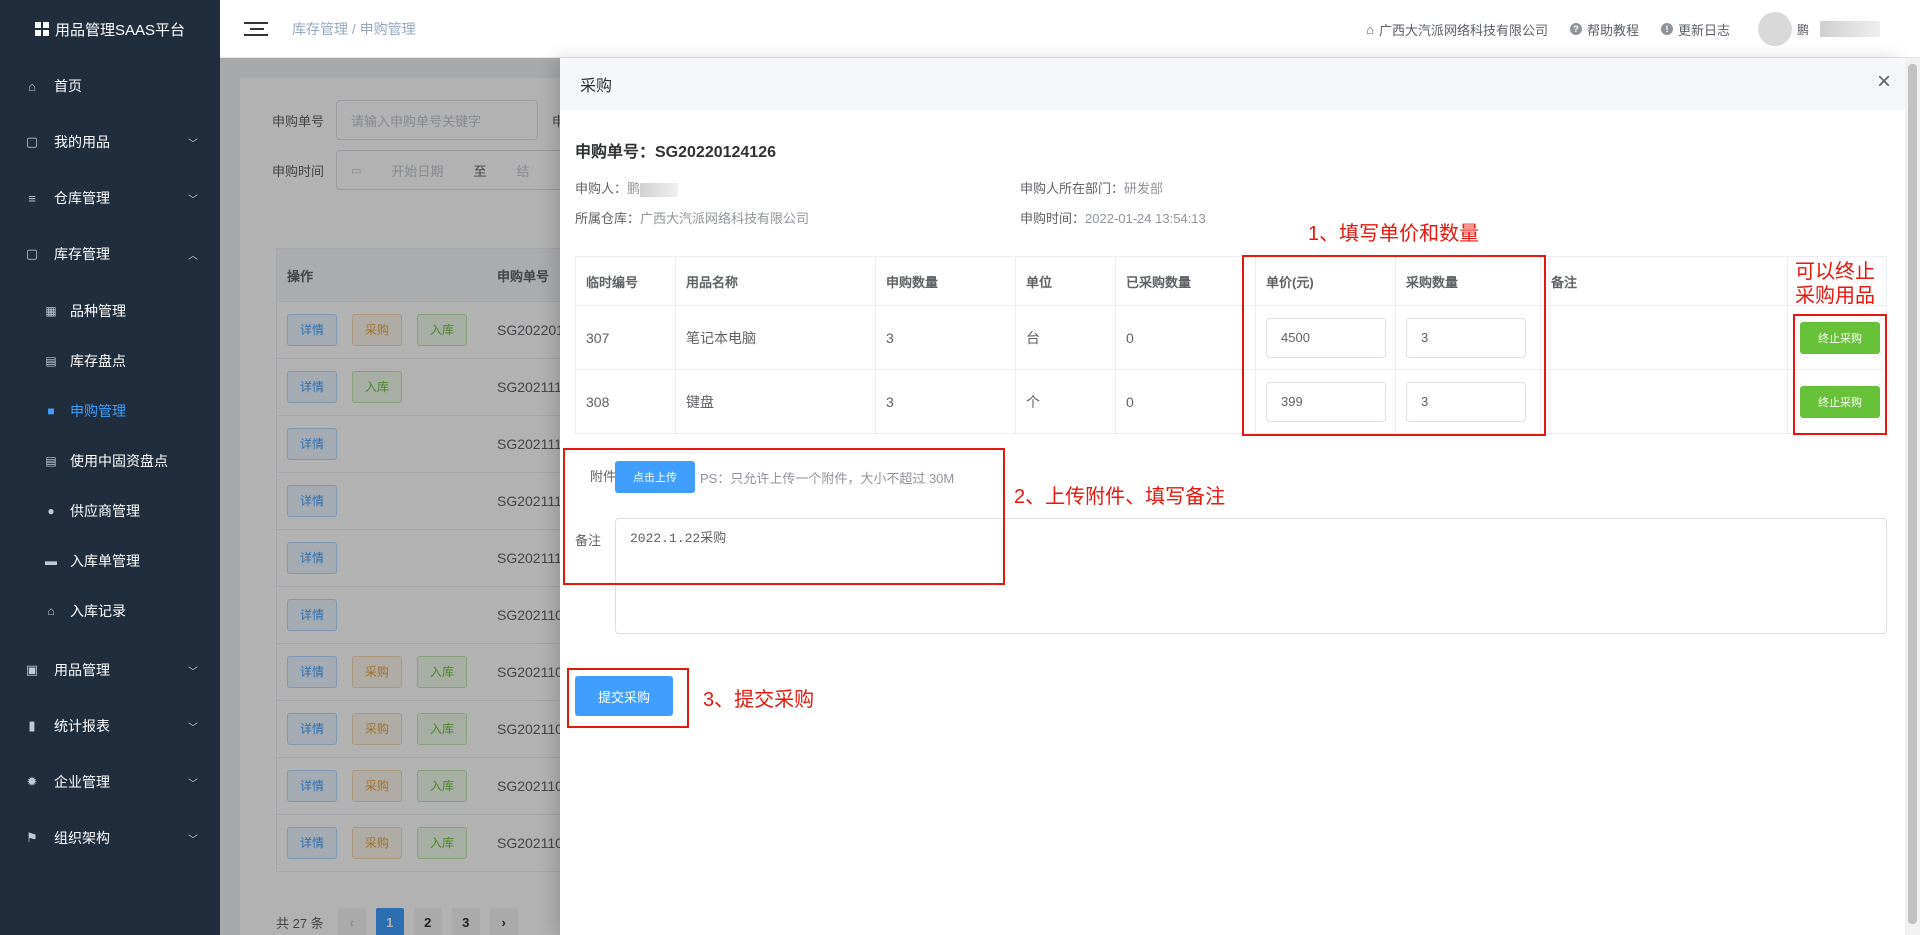  What do you see at coordinates (41, 29) in the screenshot?
I see `grid-logo-icon` at bounding box center [41, 29].